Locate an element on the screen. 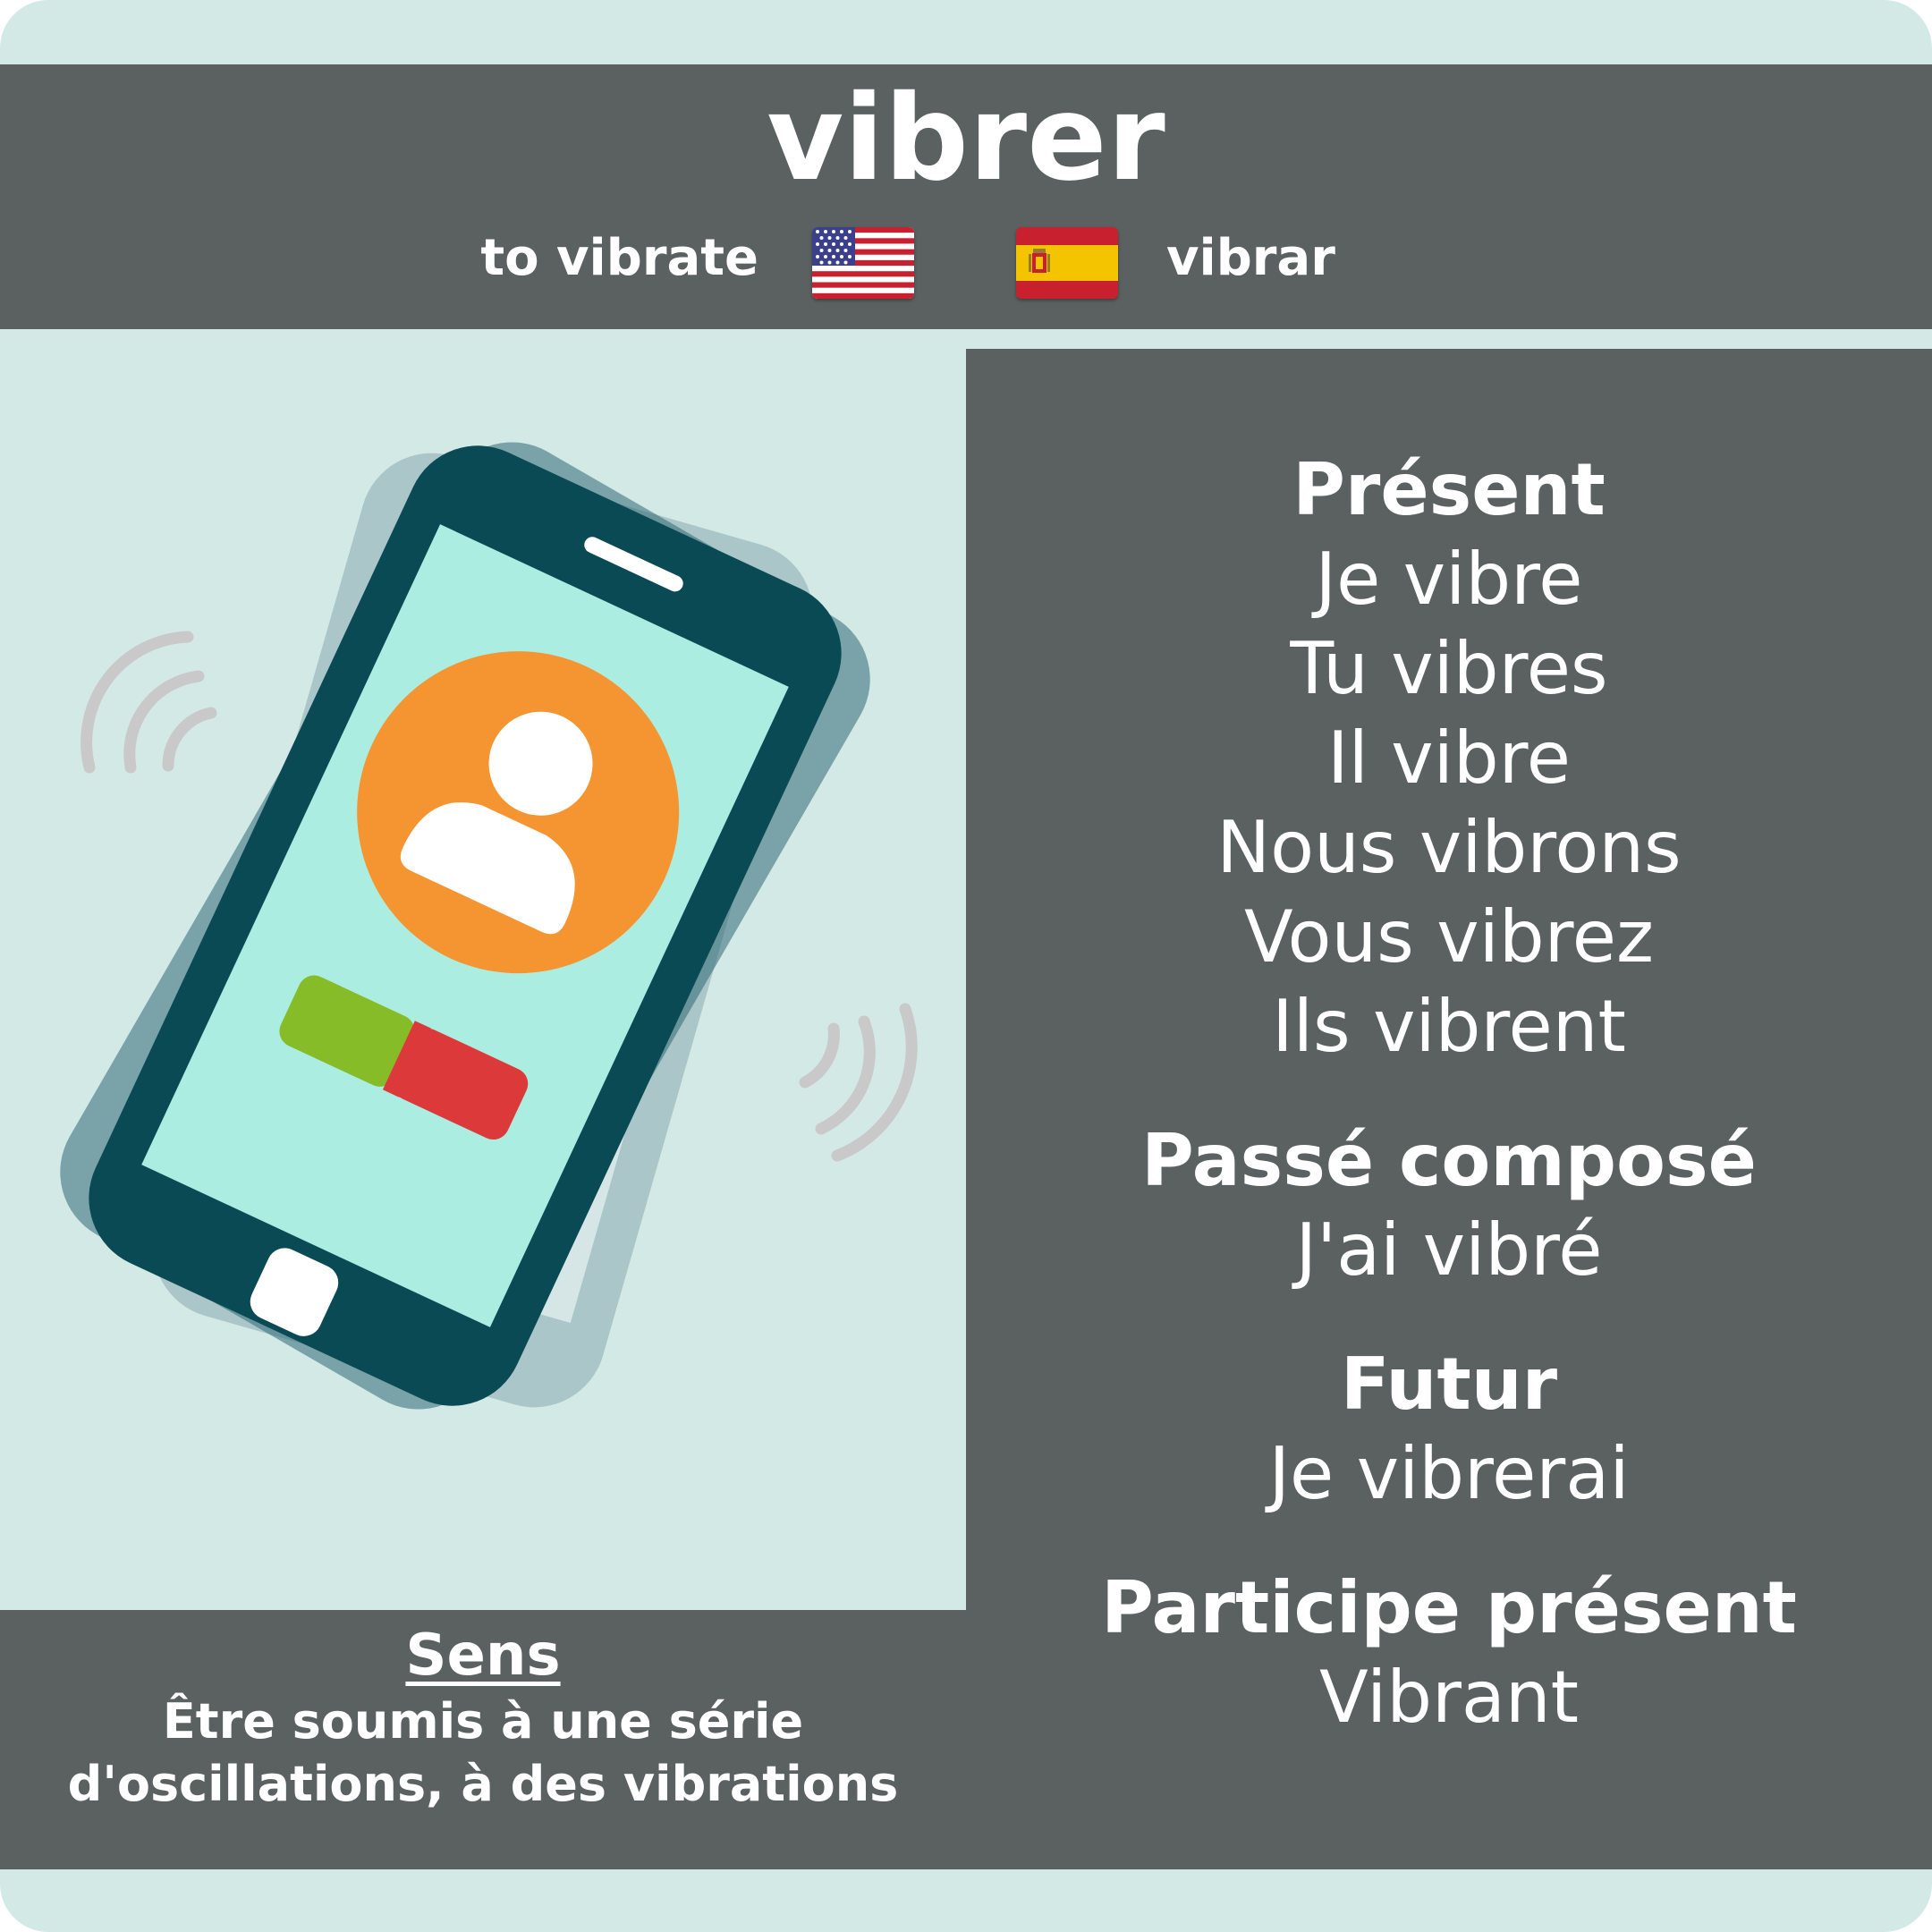 This screenshot has width=1932, height=1932. passe-compose-form: J'ai vibré is located at coordinates (1449, 1250).